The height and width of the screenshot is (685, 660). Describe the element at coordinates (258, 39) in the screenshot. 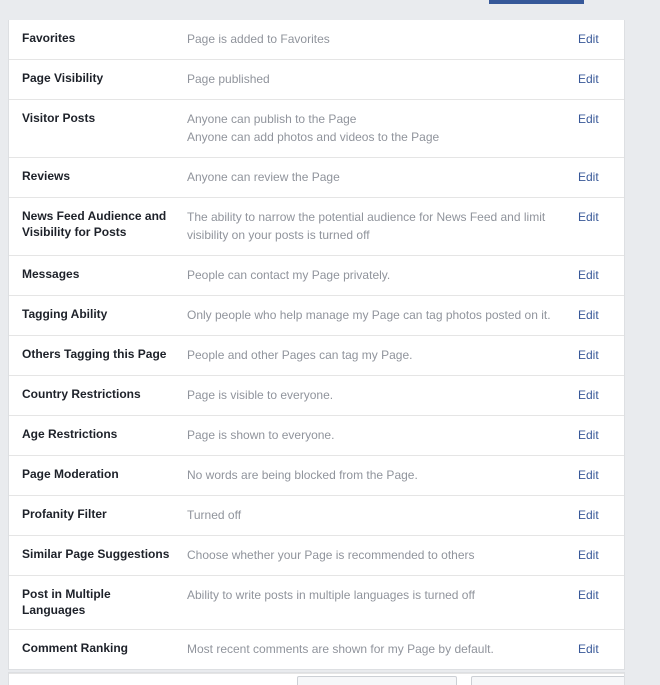

I see `setting-value-line: Page is added to Favorites` at that location.